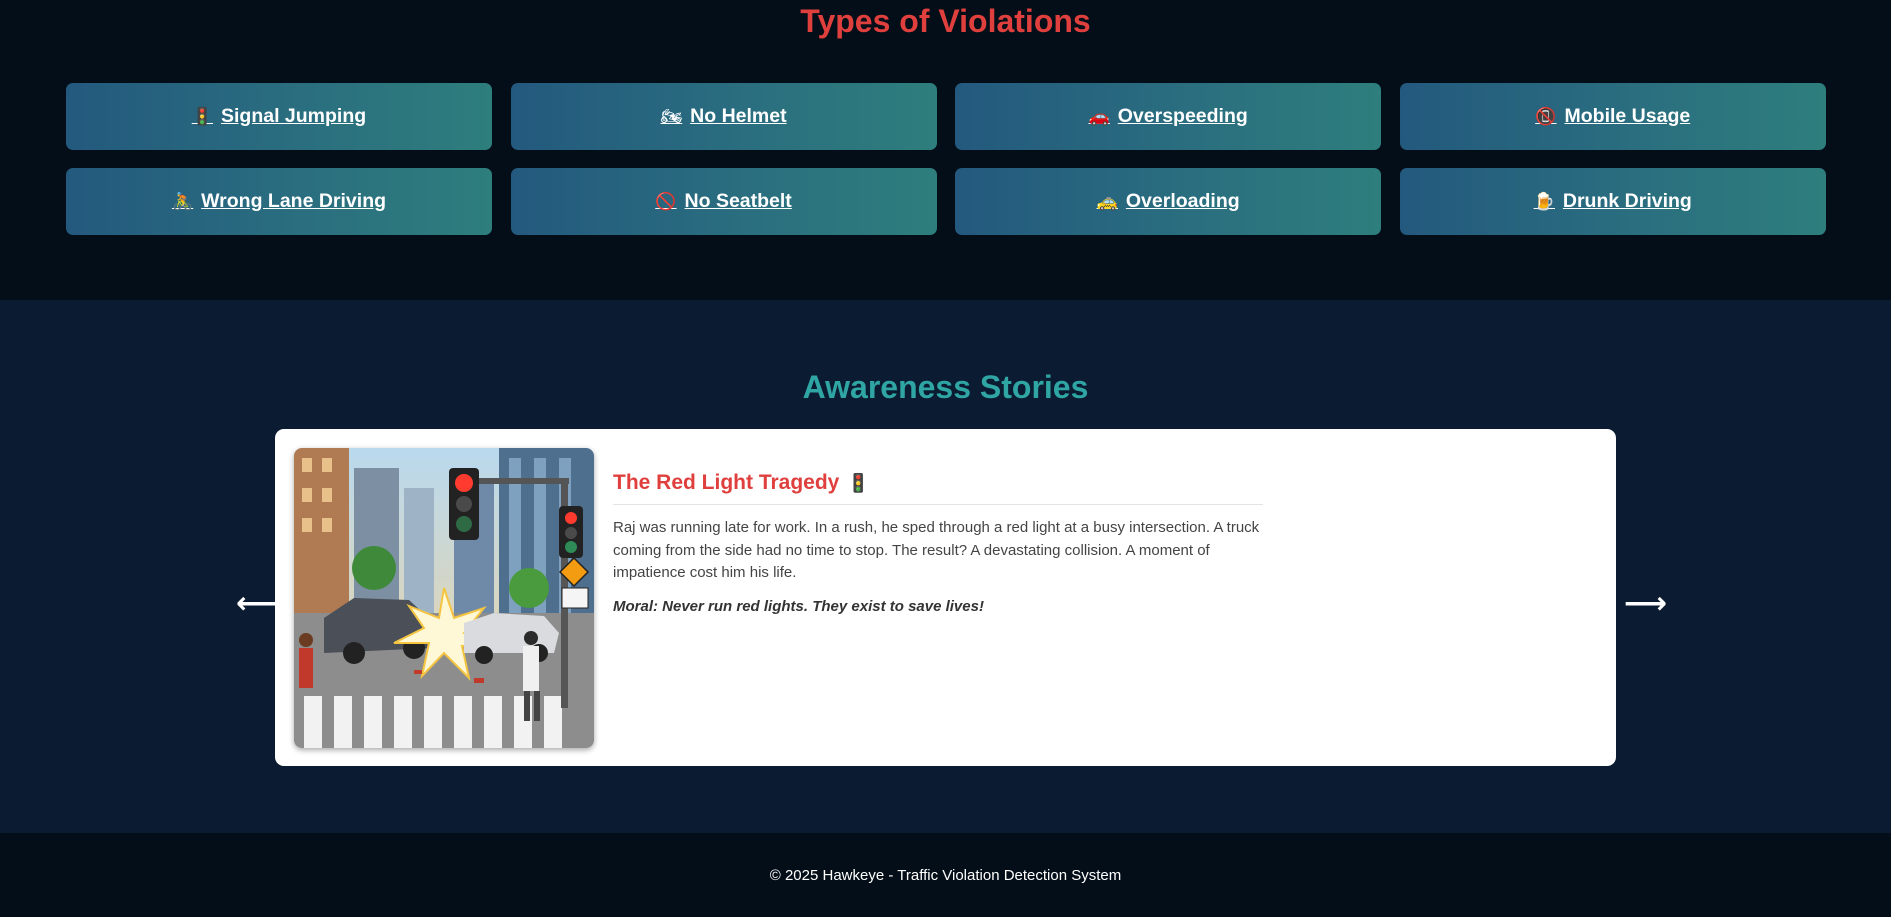 The image size is (1891, 917). I want to click on story-illustration, so click(444, 598).